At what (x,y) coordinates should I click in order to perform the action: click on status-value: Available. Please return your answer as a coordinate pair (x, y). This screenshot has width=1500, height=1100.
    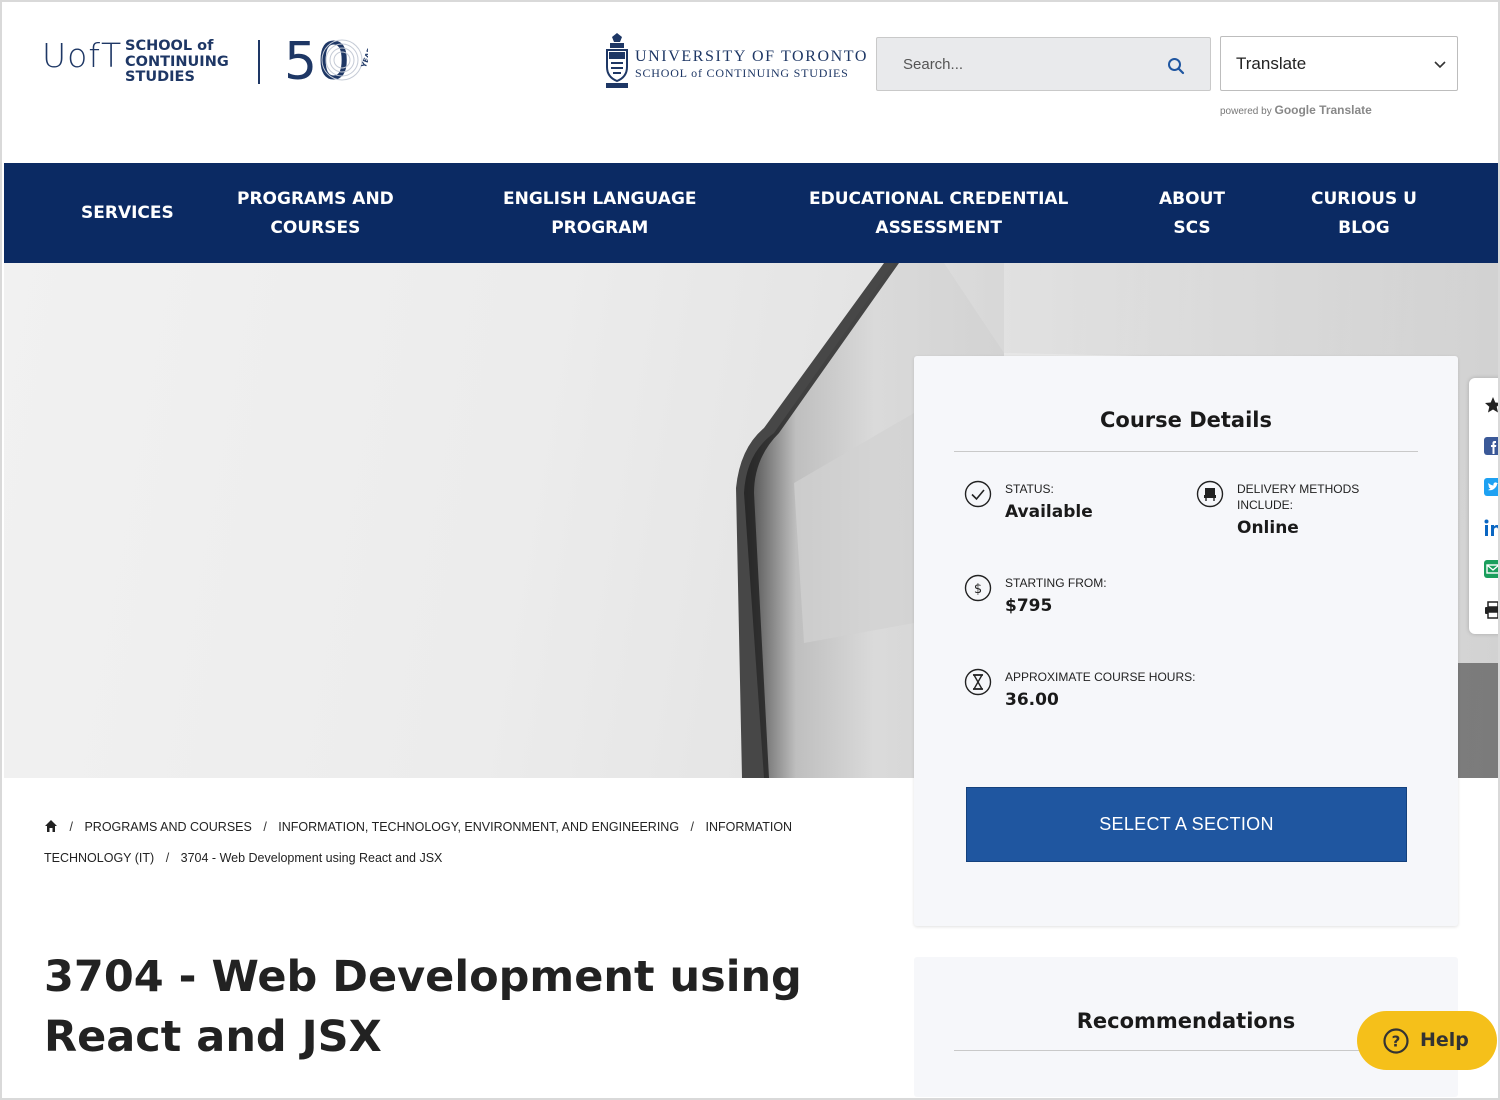
    Looking at the image, I should click on (1049, 512).